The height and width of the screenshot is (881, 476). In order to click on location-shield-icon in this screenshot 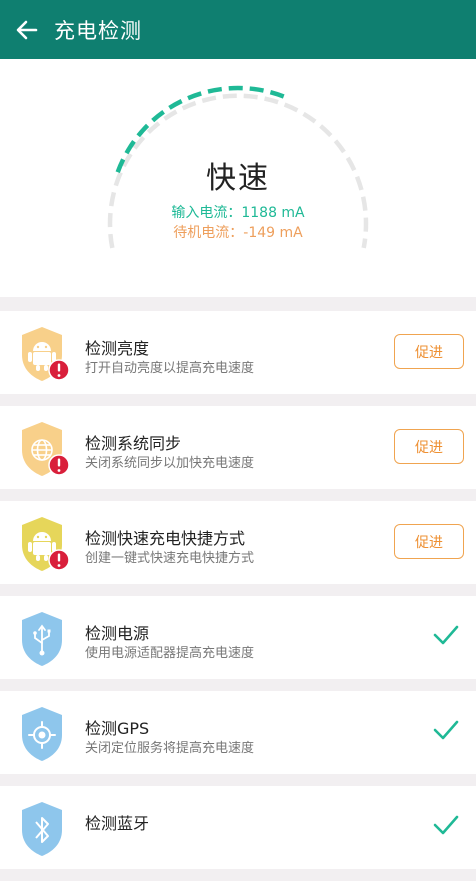, I will do `click(42, 734)`.